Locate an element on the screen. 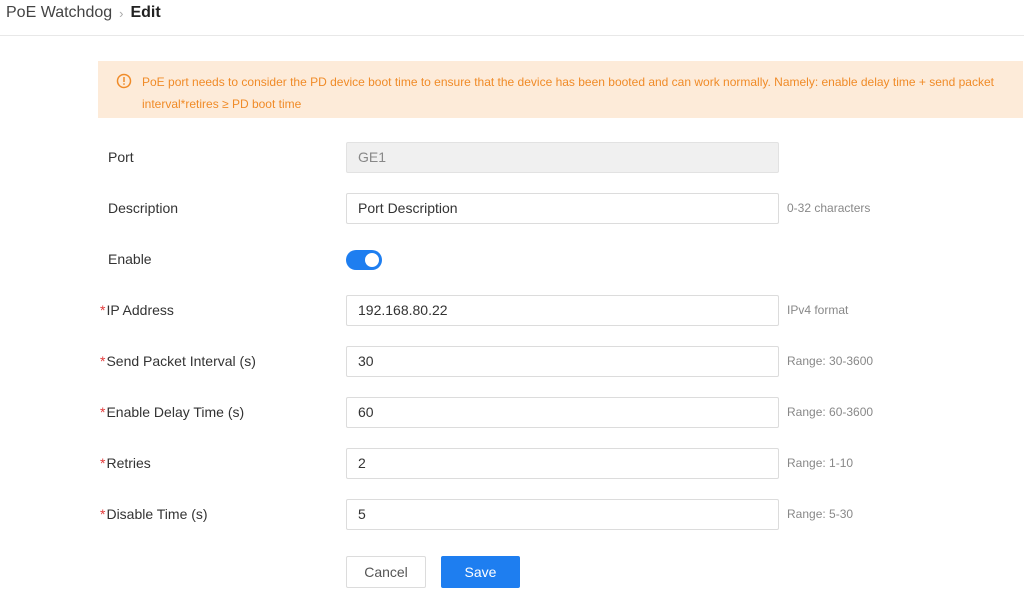  enable-delay-time-label: *Enable Delay Time (s) is located at coordinates (172, 412).